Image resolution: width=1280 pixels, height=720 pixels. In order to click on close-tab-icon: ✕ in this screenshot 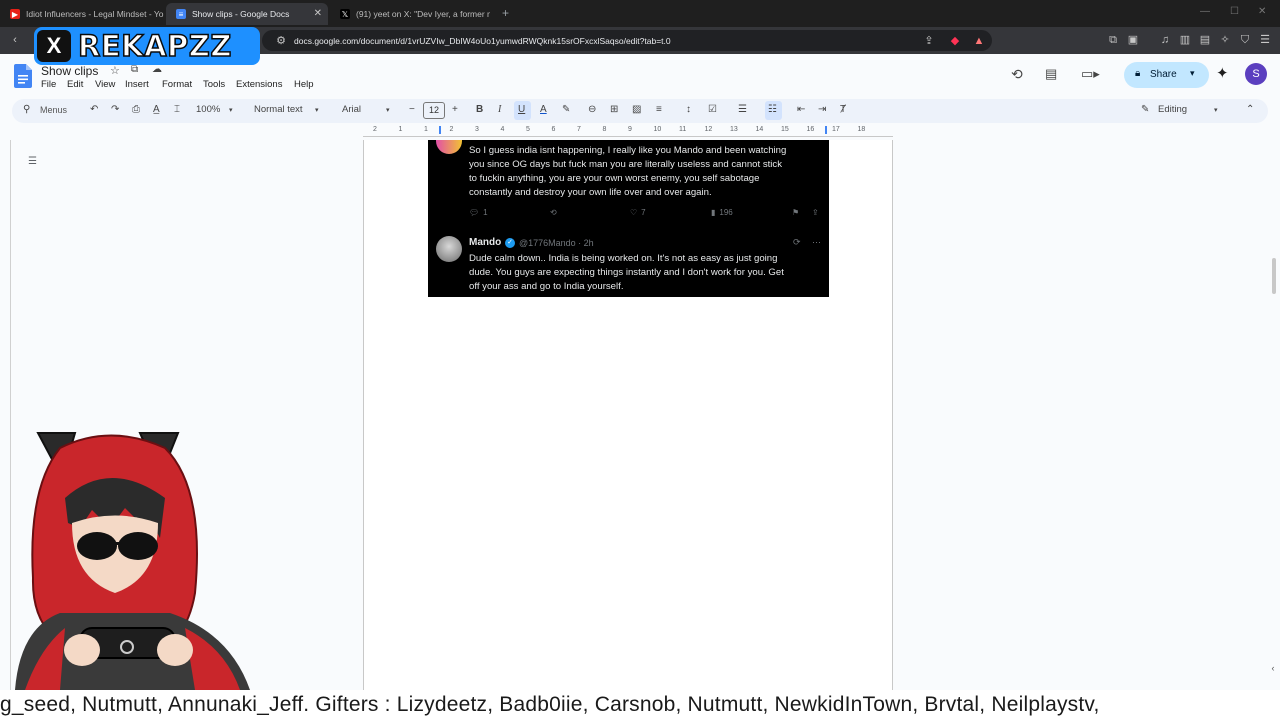, I will do `click(318, 13)`.